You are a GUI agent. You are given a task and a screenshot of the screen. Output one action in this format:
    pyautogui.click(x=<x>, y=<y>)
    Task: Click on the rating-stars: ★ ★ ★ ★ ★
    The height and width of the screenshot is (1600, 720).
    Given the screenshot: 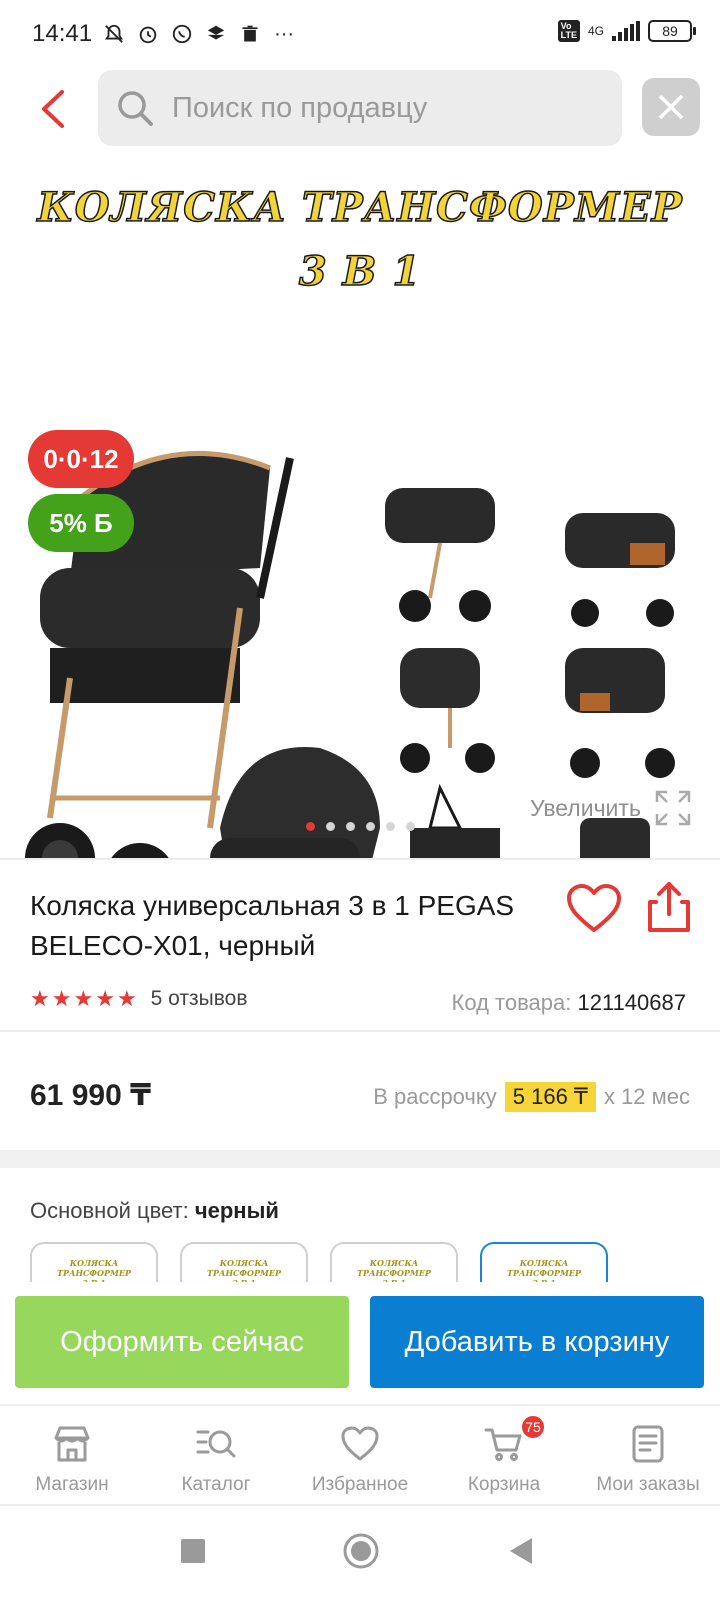 What is the action you would take?
    pyautogui.click(x=83, y=999)
    